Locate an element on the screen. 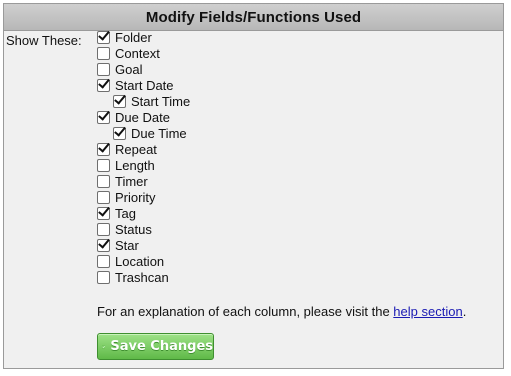 This screenshot has height=376, width=511. field-option-label: Timer is located at coordinates (131, 181).